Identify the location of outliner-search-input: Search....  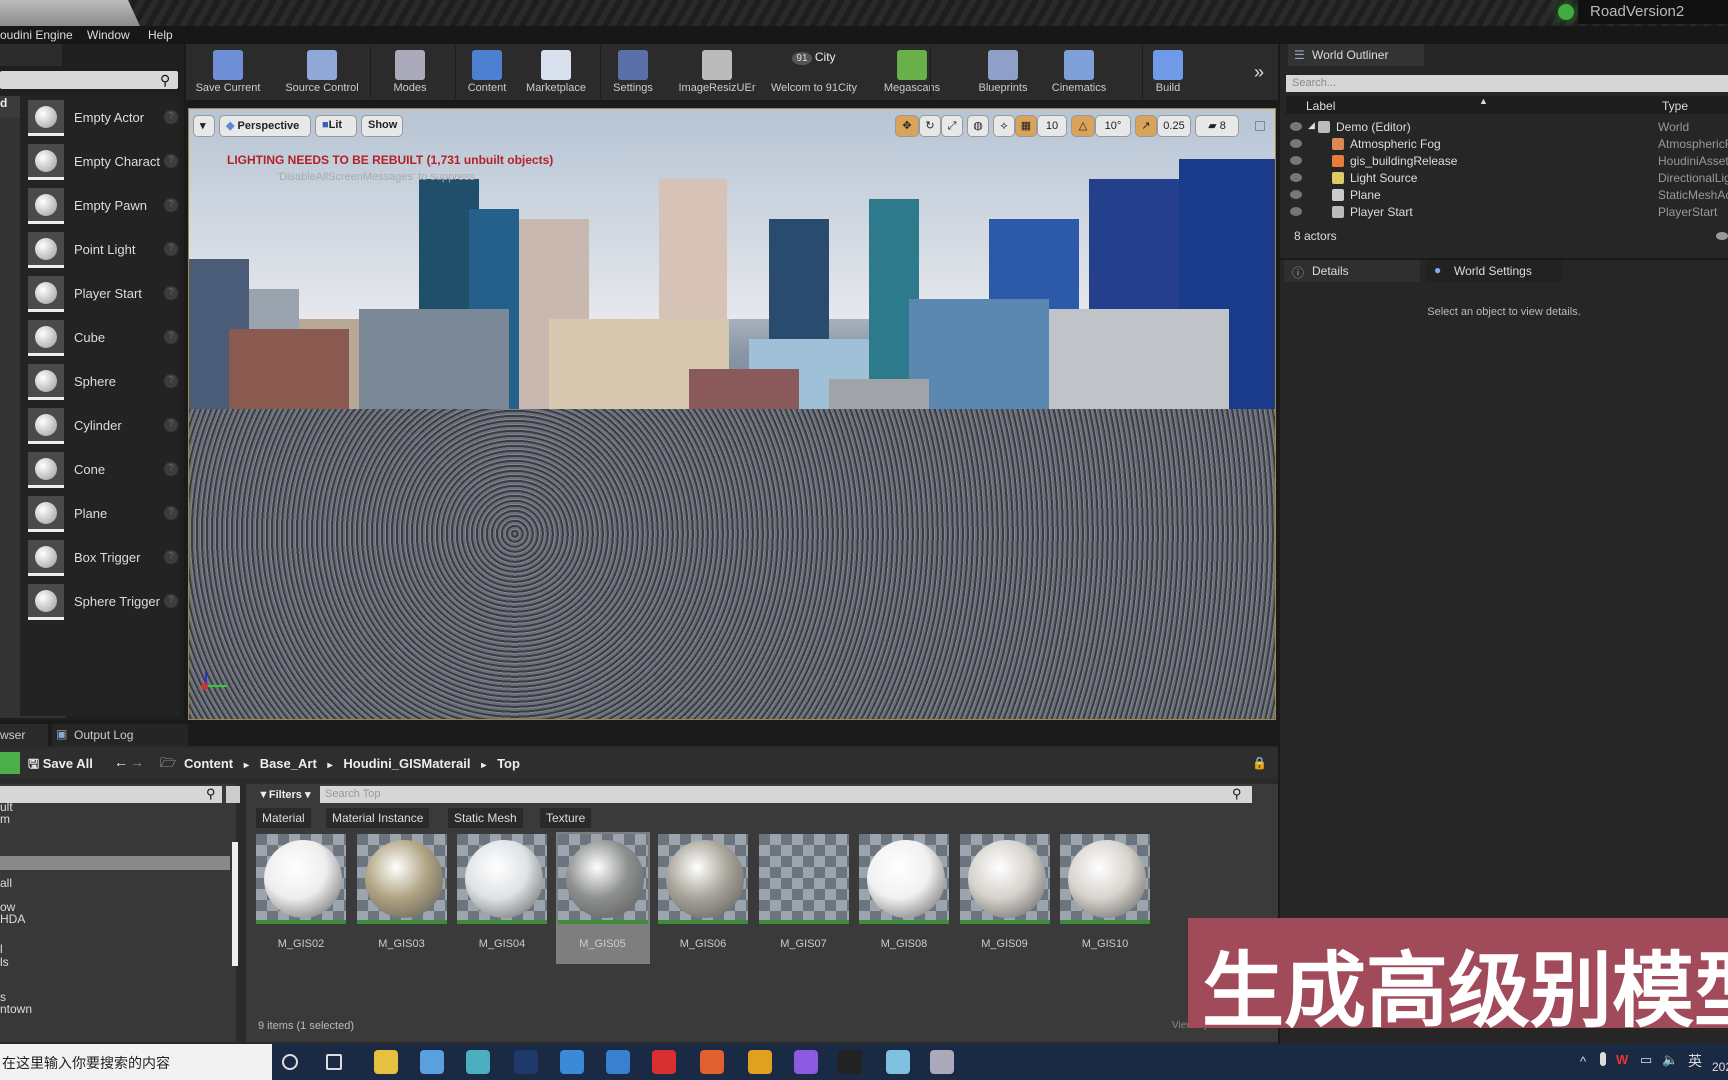
(1507, 83).